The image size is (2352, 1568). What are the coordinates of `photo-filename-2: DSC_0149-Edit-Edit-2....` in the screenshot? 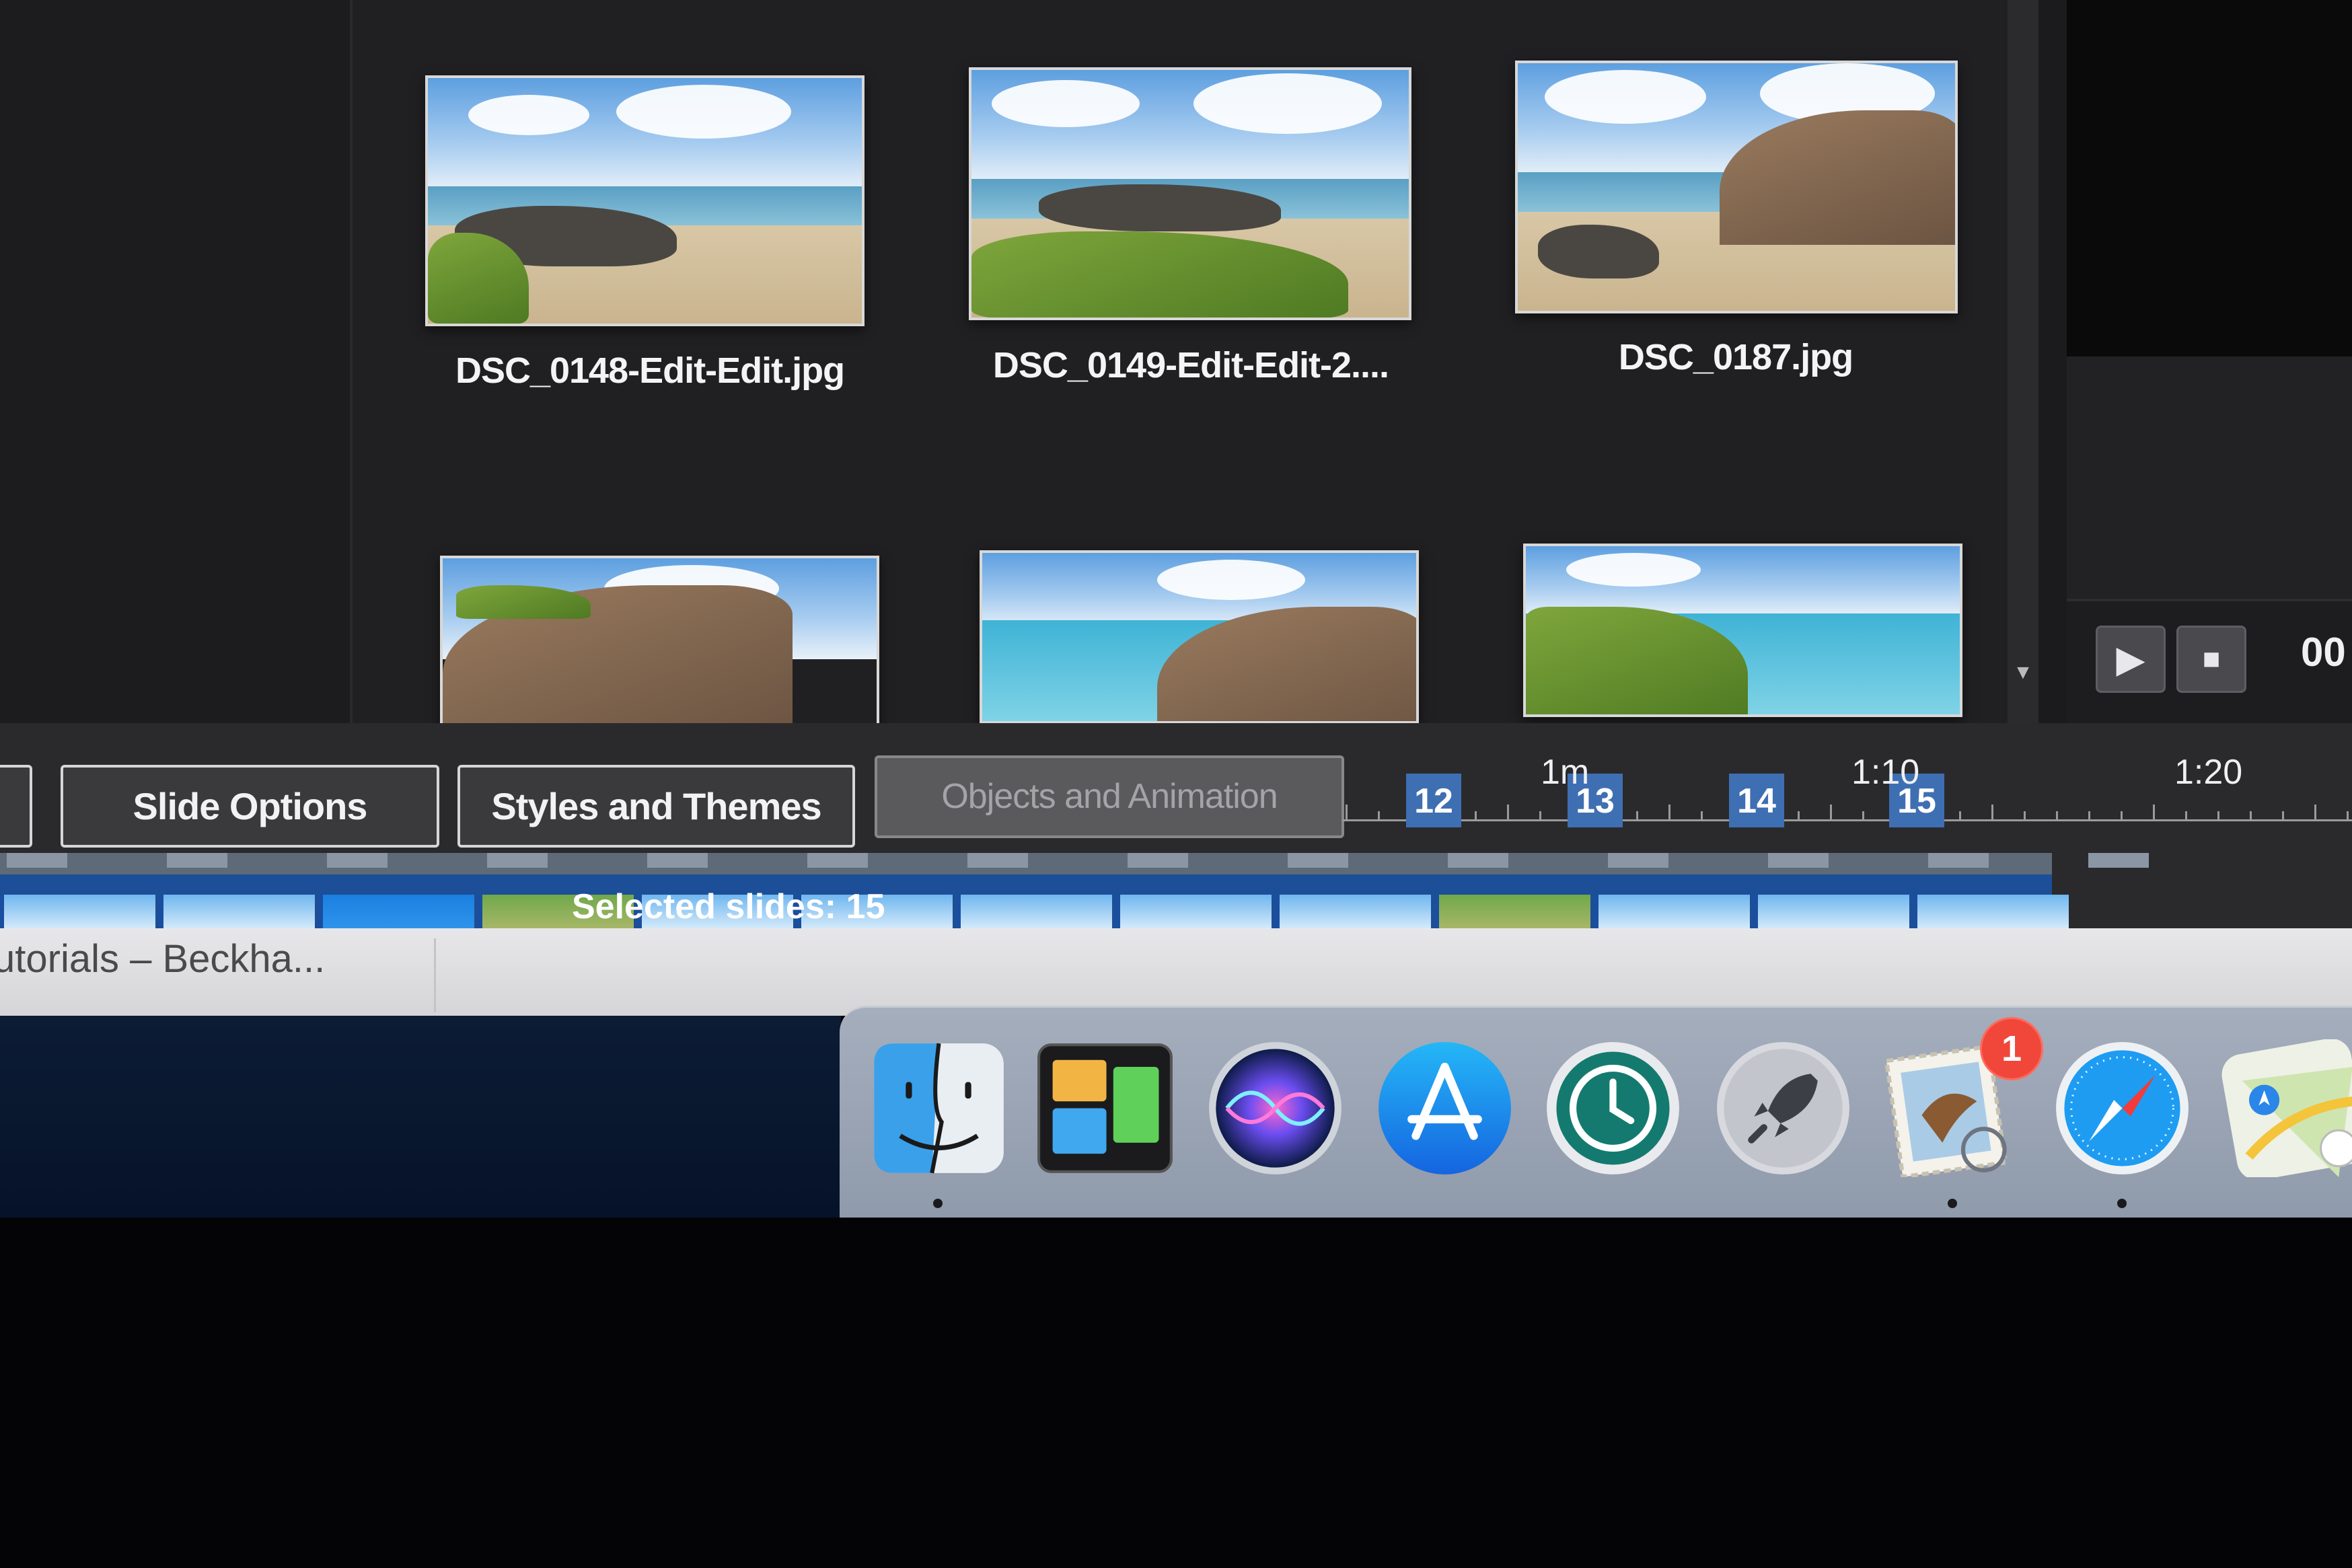 It's located at (1191, 365).